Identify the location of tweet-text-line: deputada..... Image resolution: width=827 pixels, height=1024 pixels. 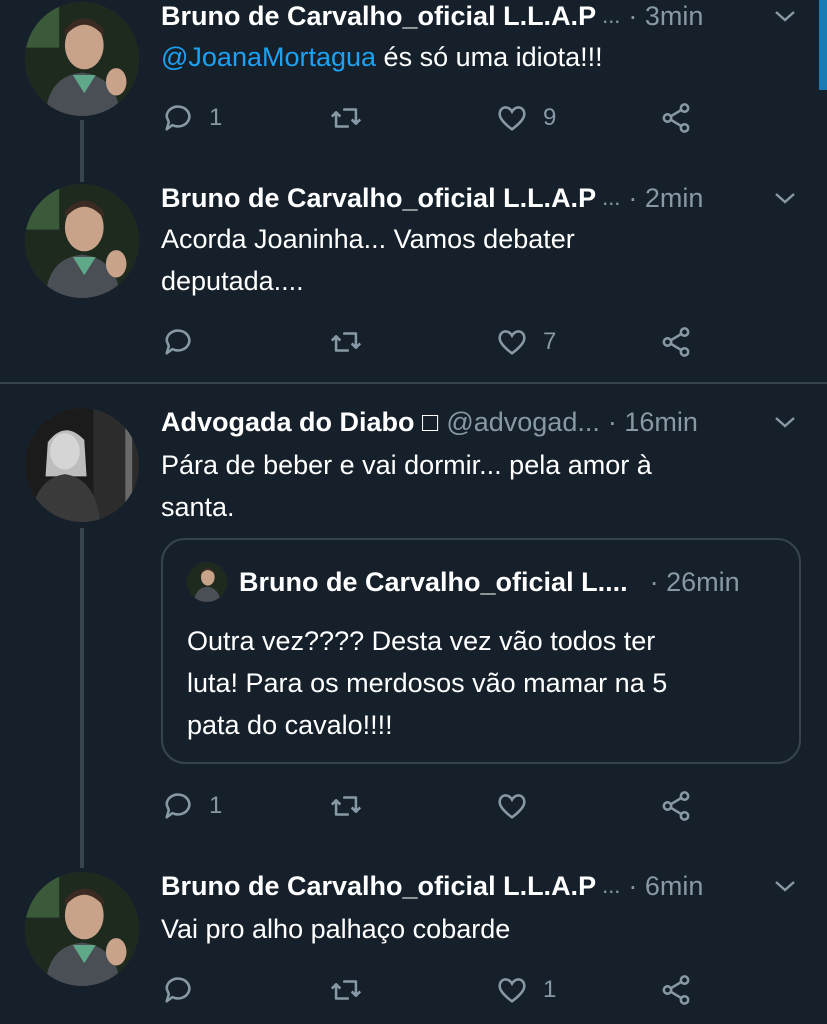
(232, 281).